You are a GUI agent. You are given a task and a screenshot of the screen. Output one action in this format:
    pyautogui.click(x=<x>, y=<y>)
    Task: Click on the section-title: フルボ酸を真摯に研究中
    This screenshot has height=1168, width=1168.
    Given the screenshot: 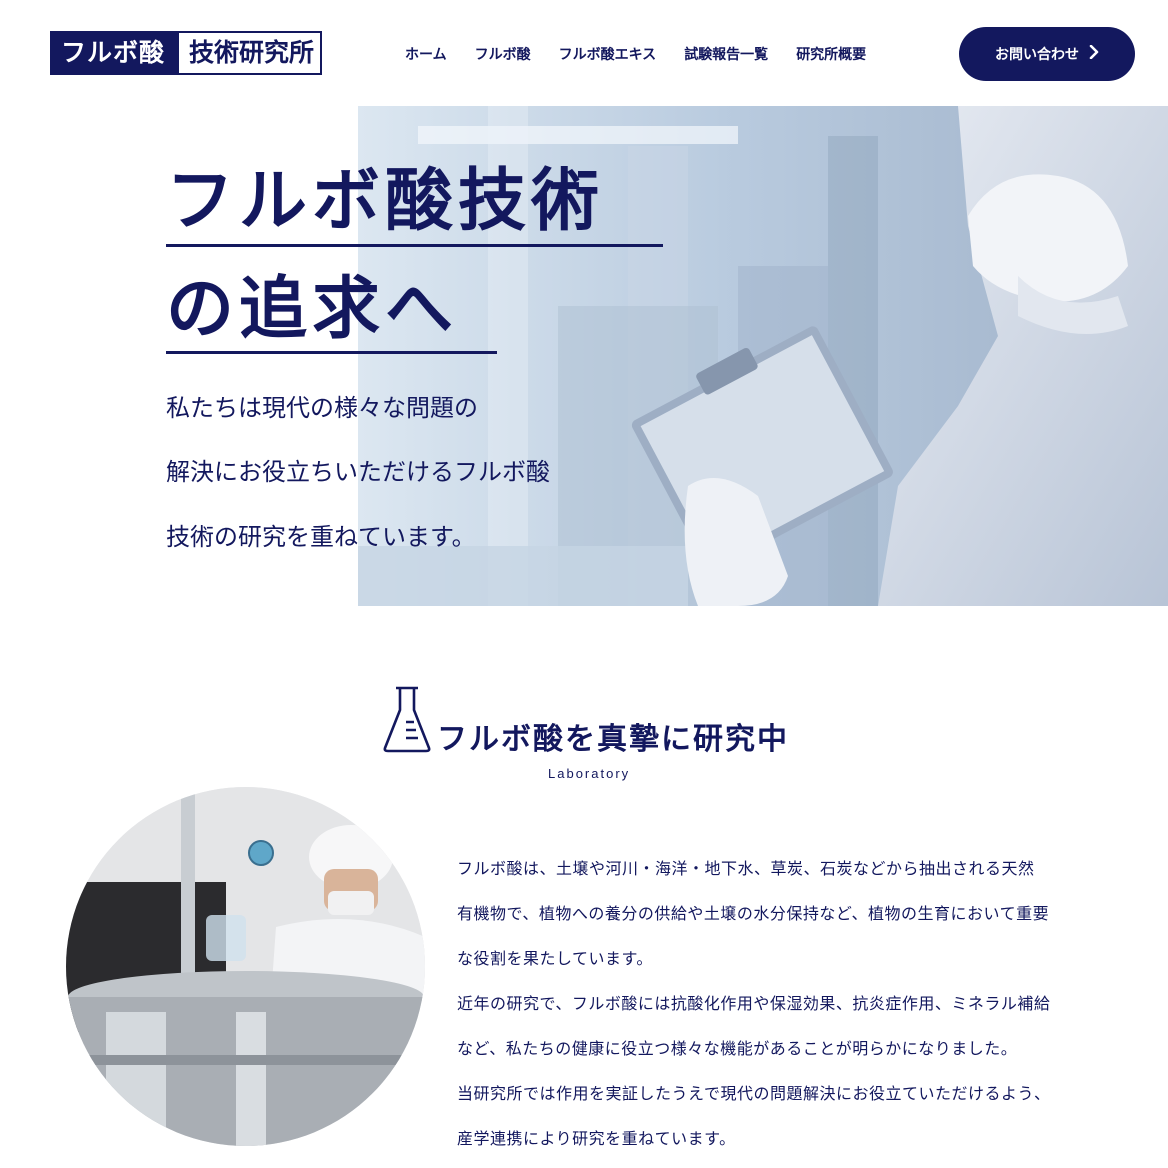 What is the action you would take?
    pyautogui.click(x=613, y=739)
    